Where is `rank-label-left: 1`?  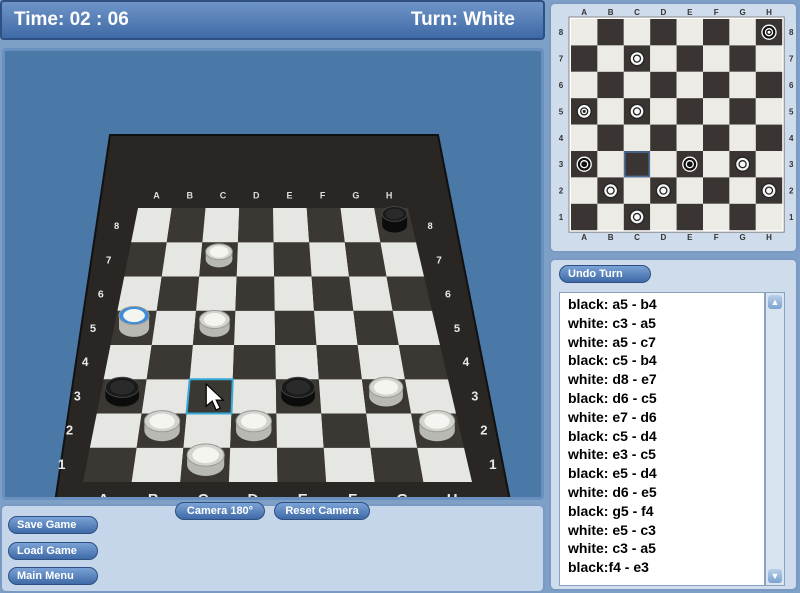
rank-label-left: 1 is located at coordinates (62, 464).